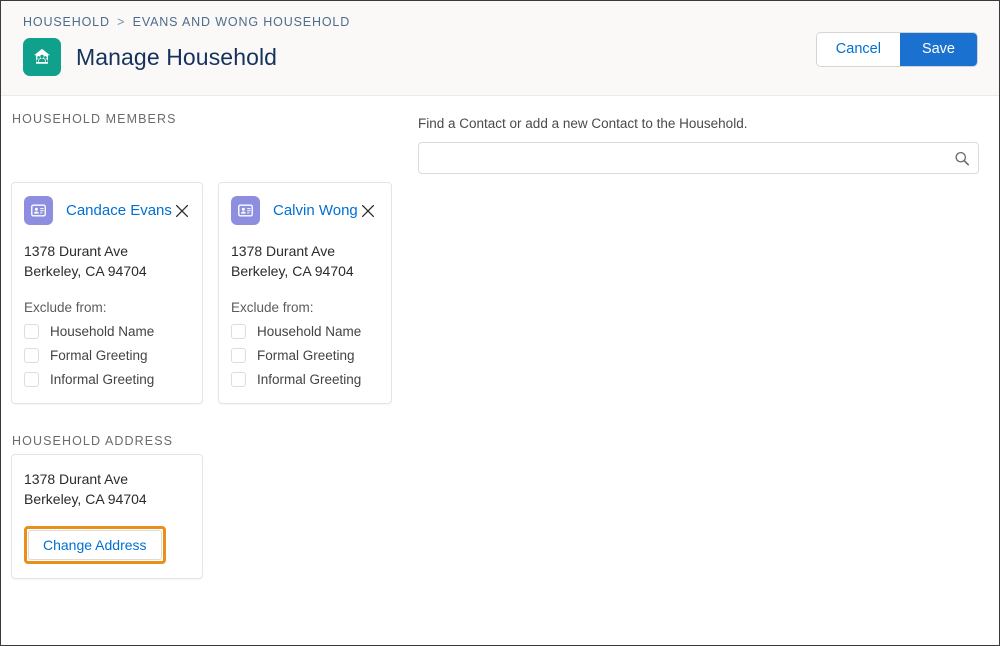 The width and height of the screenshot is (1000, 646). Describe the element at coordinates (241, 22) in the screenshot. I see `breadcrumb-current-link: EVANS AND WONG HOUSEHOLD` at that location.